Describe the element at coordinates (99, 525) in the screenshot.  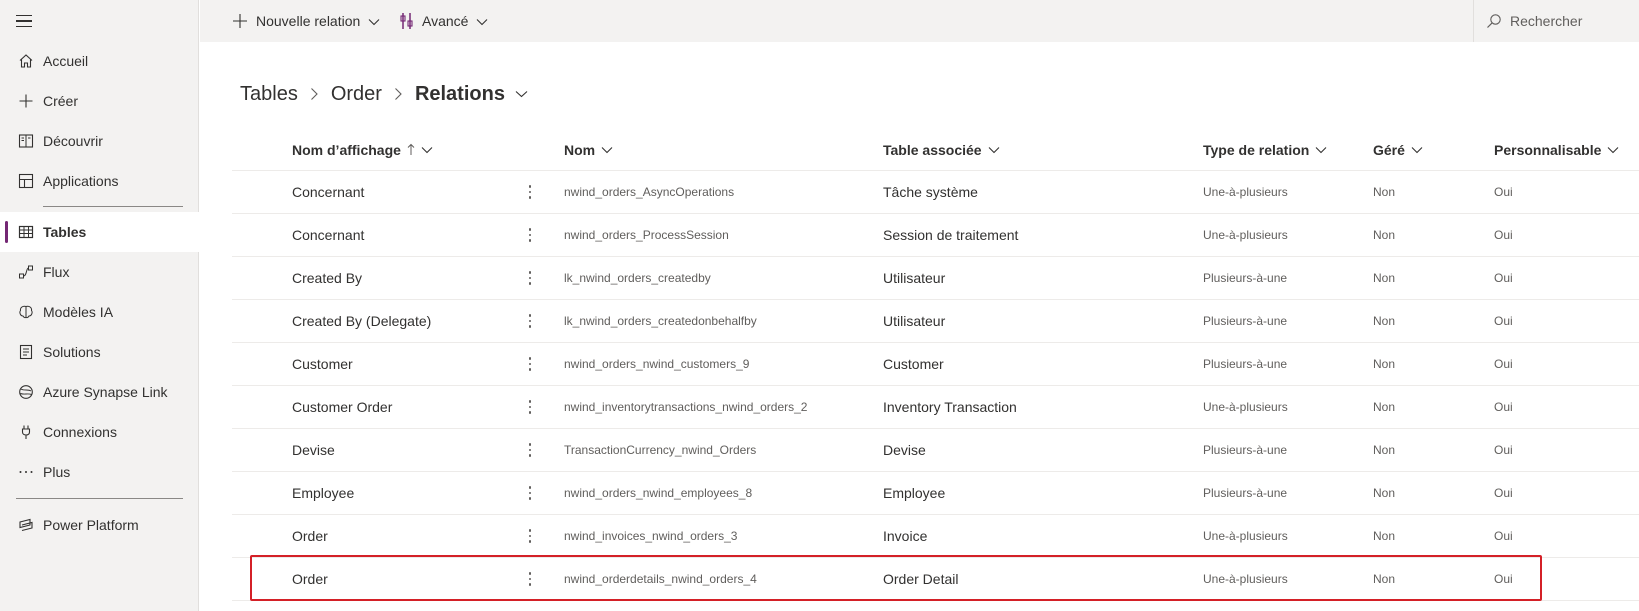
I see `sidebar-item-power-platform: Power Platform` at that location.